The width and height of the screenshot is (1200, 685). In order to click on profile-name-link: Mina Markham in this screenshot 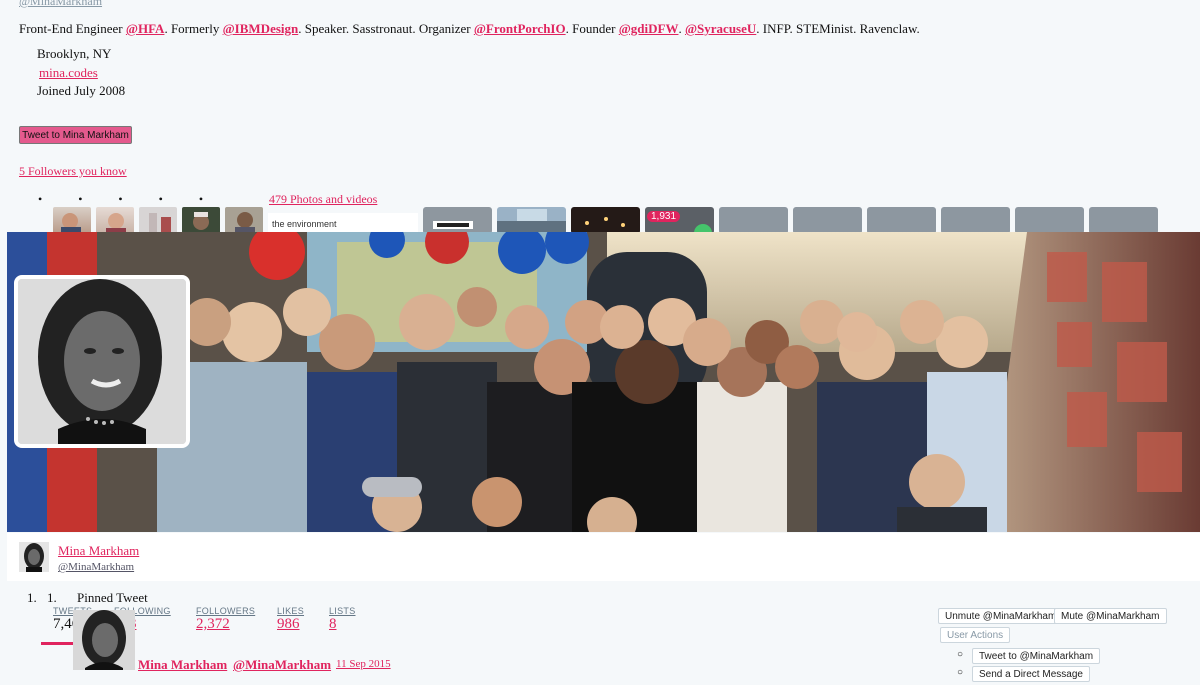, I will do `click(98, 551)`.